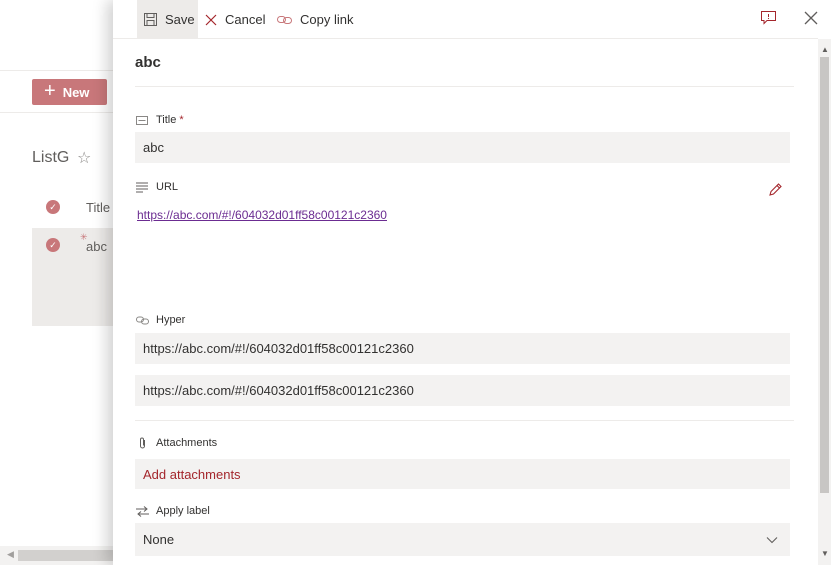 The image size is (831, 565). What do you see at coordinates (825, 49) in the screenshot?
I see `scroll-up-icon: ▲` at bounding box center [825, 49].